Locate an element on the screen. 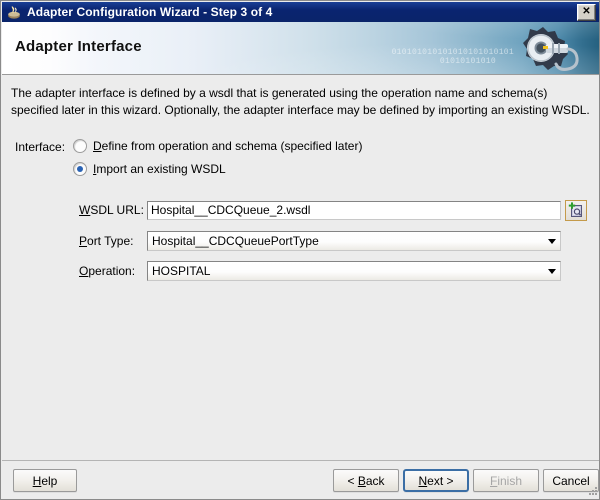  gear-plug-icon is located at coordinates (551, 49).